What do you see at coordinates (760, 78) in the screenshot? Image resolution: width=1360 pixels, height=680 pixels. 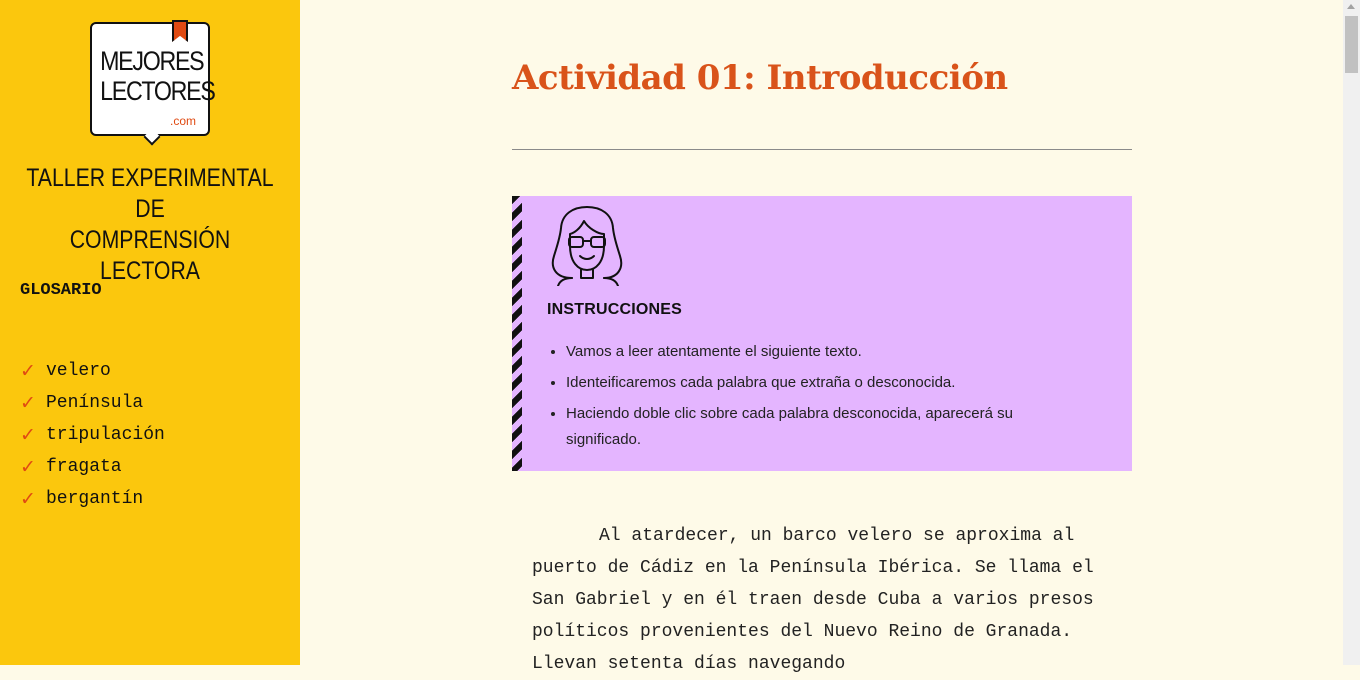 I see `page-title: Actividad 01: Introducción` at bounding box center [760, 78].